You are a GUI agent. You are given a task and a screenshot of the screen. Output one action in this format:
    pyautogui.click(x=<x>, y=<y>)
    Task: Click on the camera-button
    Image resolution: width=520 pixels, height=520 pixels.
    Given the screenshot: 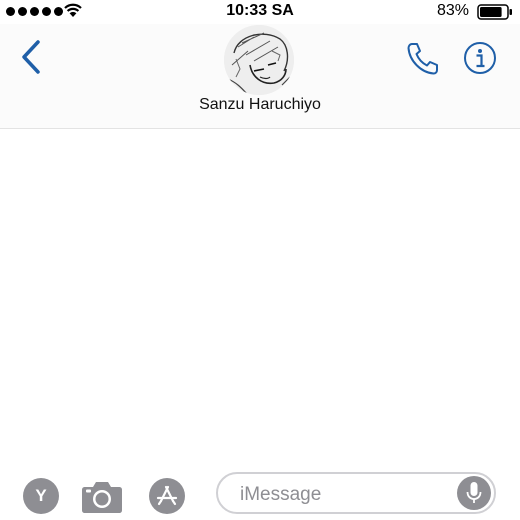 What is the action you would take?
    pyautogui.click(x=102, y=496)
    